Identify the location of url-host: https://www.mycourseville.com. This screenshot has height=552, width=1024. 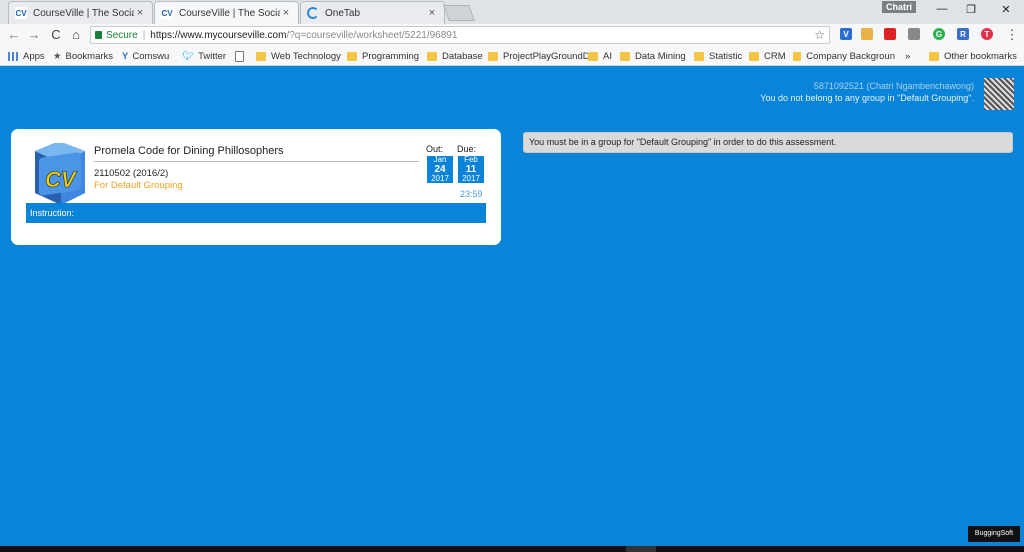
(218, 35).